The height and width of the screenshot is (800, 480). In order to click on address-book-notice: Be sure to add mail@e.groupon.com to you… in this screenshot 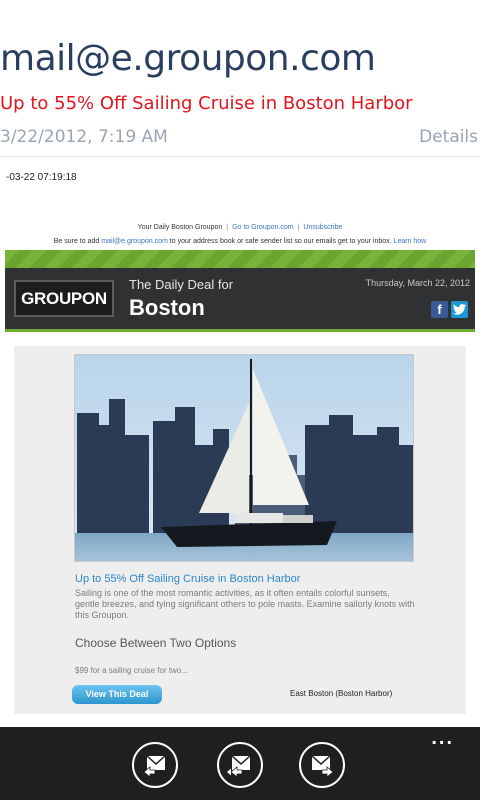, I will do `click(240, 241)`.